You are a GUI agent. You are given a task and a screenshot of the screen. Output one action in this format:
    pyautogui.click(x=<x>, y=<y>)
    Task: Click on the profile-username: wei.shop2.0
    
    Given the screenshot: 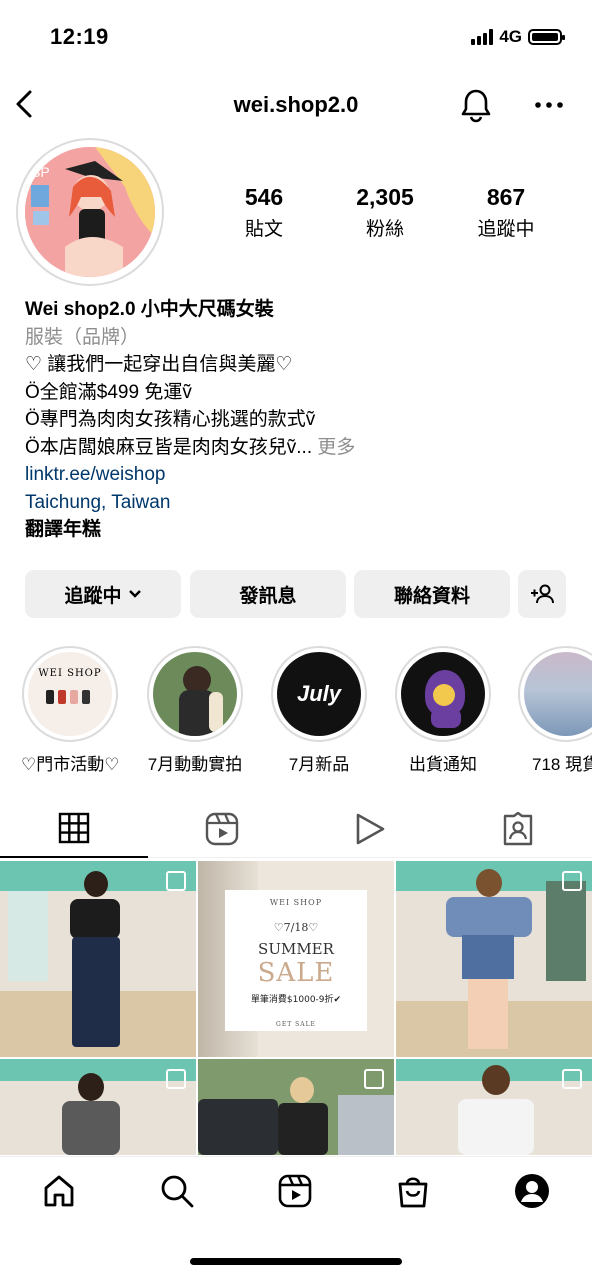 What is the action you would take?
    pyautogui.click(x=296, y=104)
    